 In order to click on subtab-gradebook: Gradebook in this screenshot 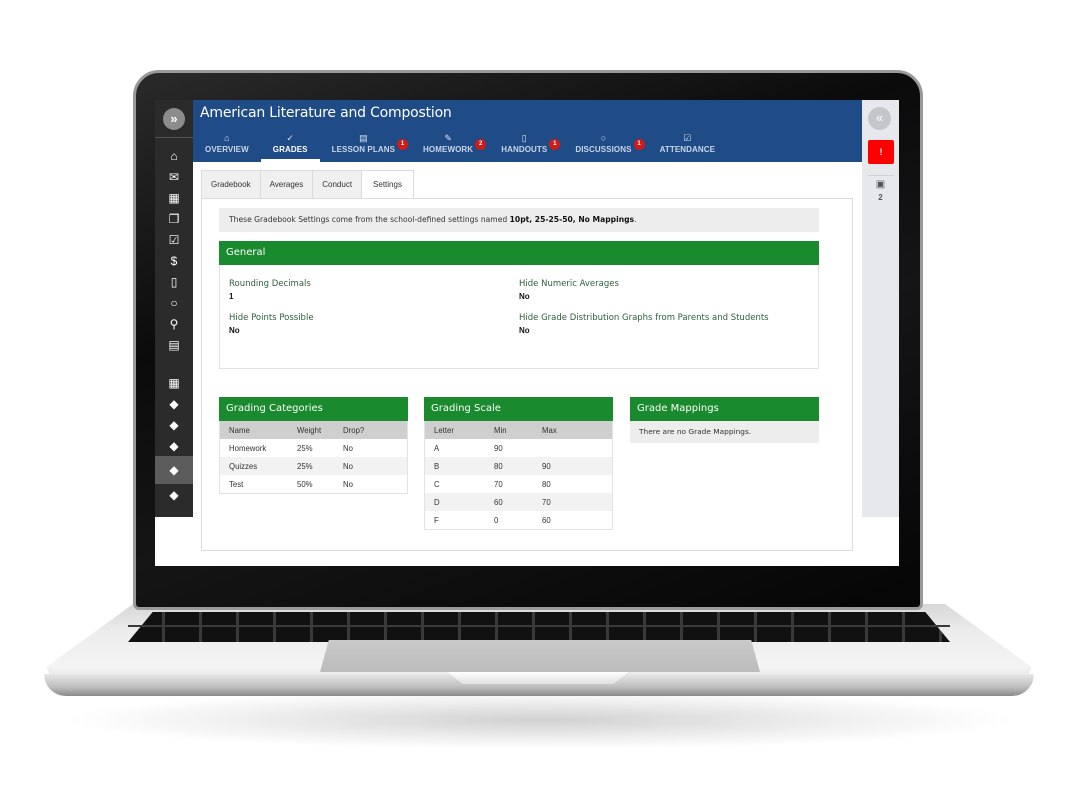, I will do `click(230, 184)`.